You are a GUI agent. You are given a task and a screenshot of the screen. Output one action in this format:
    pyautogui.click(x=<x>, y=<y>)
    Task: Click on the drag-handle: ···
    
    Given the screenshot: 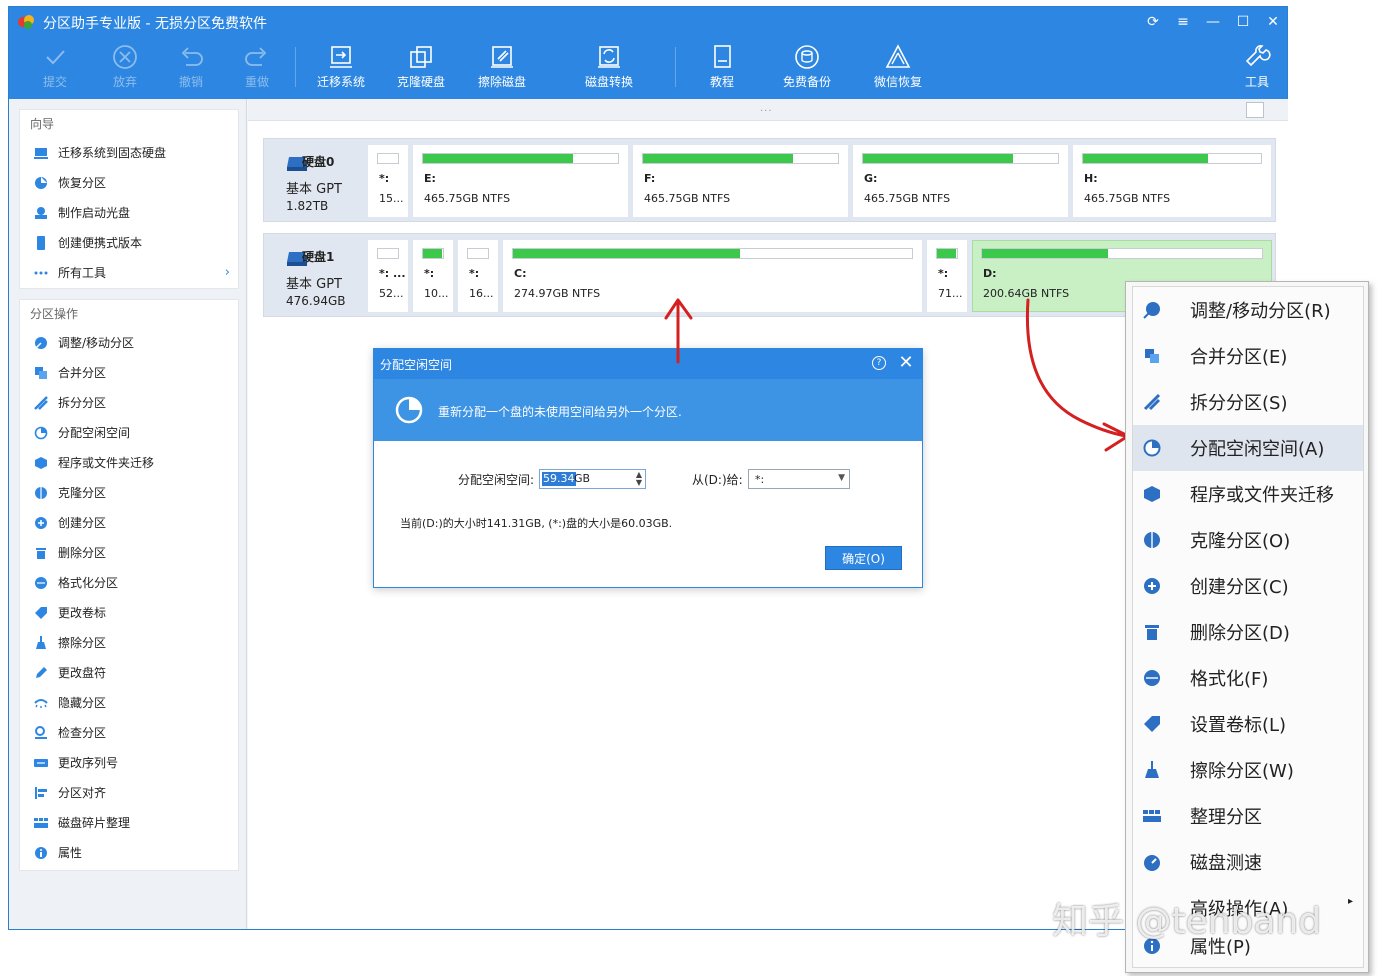 What is the action you would take?
    pyautogui.click(x=766, y=111)
    